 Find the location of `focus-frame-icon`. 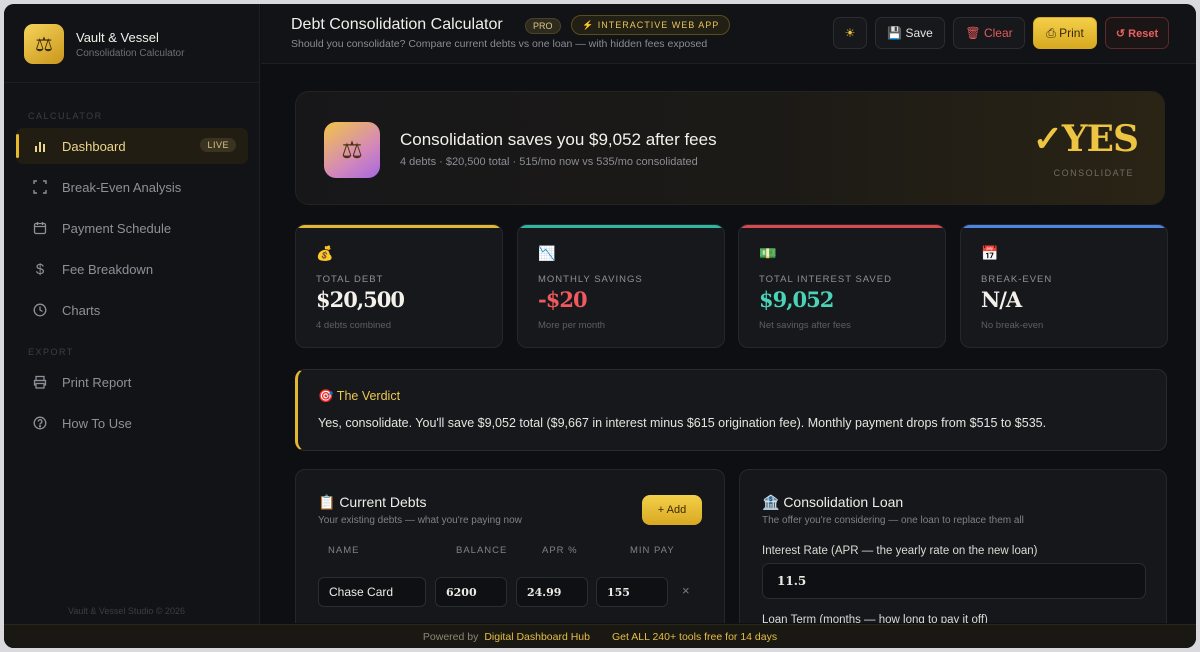

focus-frame-icon is located at coordinates (40, 187).